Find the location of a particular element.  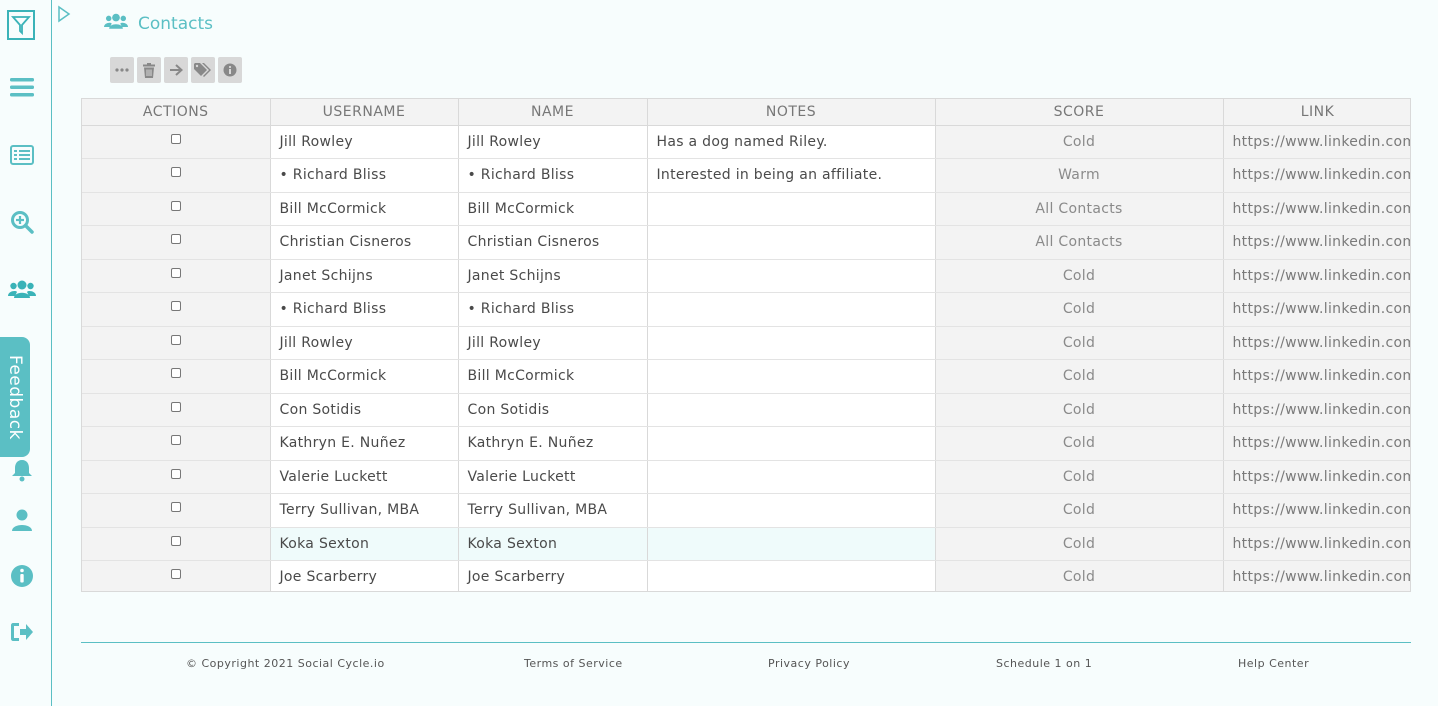

column-header-name: NAME is located at coordinates (553, 112).